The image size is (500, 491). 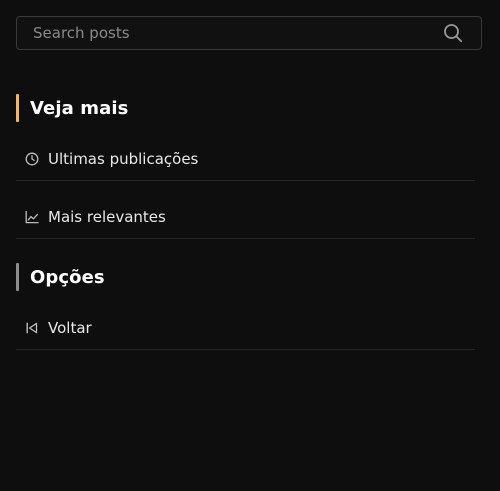 I want to click on search-box, so click(x=249, y=33).